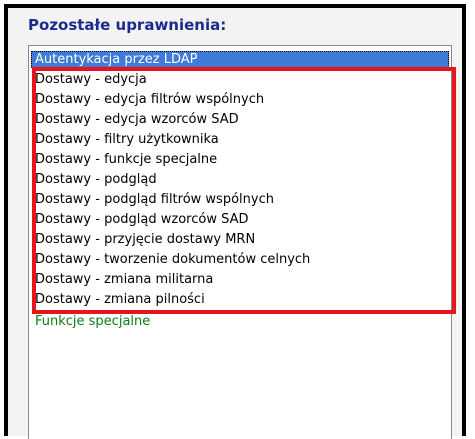  What do you see at coordinates (240, 59) in the screenshot?
I see `list-item-selected: Autentykacja przez LDAP` at bounding box center [240, 59].